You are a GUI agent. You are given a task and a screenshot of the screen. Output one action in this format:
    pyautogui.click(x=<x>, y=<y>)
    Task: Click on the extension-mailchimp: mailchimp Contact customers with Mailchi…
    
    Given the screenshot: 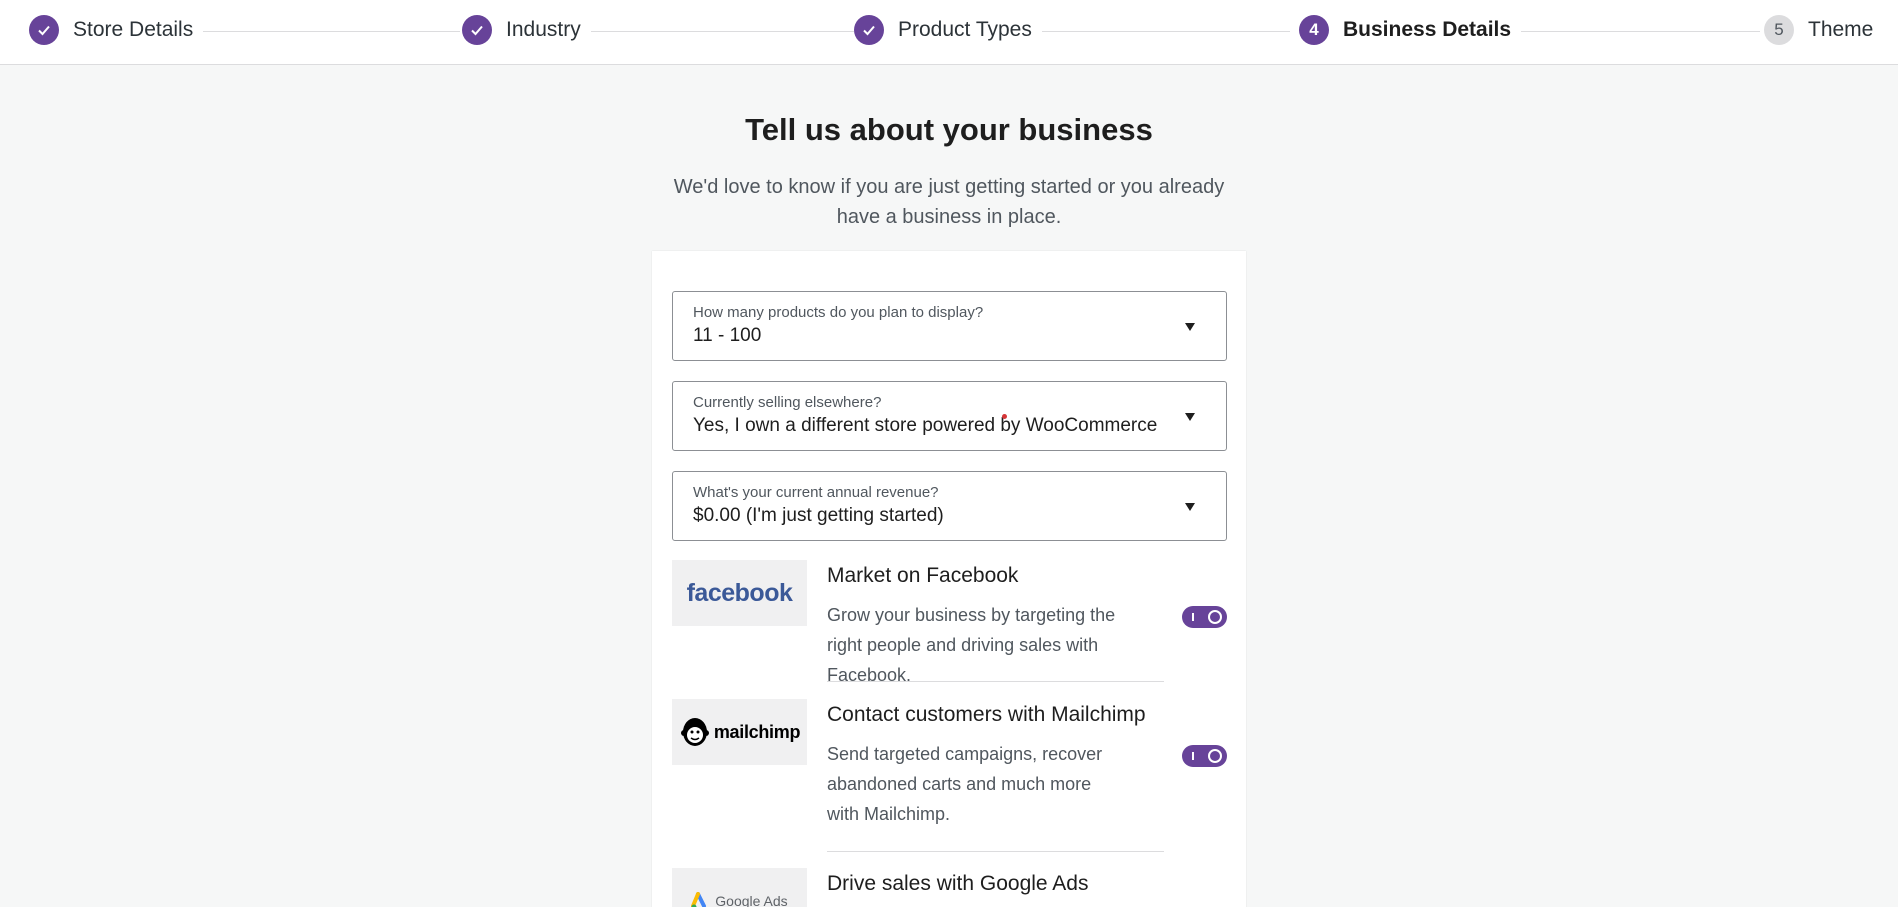 What is the action you would take?
    pyautogui.click(x=949, y=779)
    